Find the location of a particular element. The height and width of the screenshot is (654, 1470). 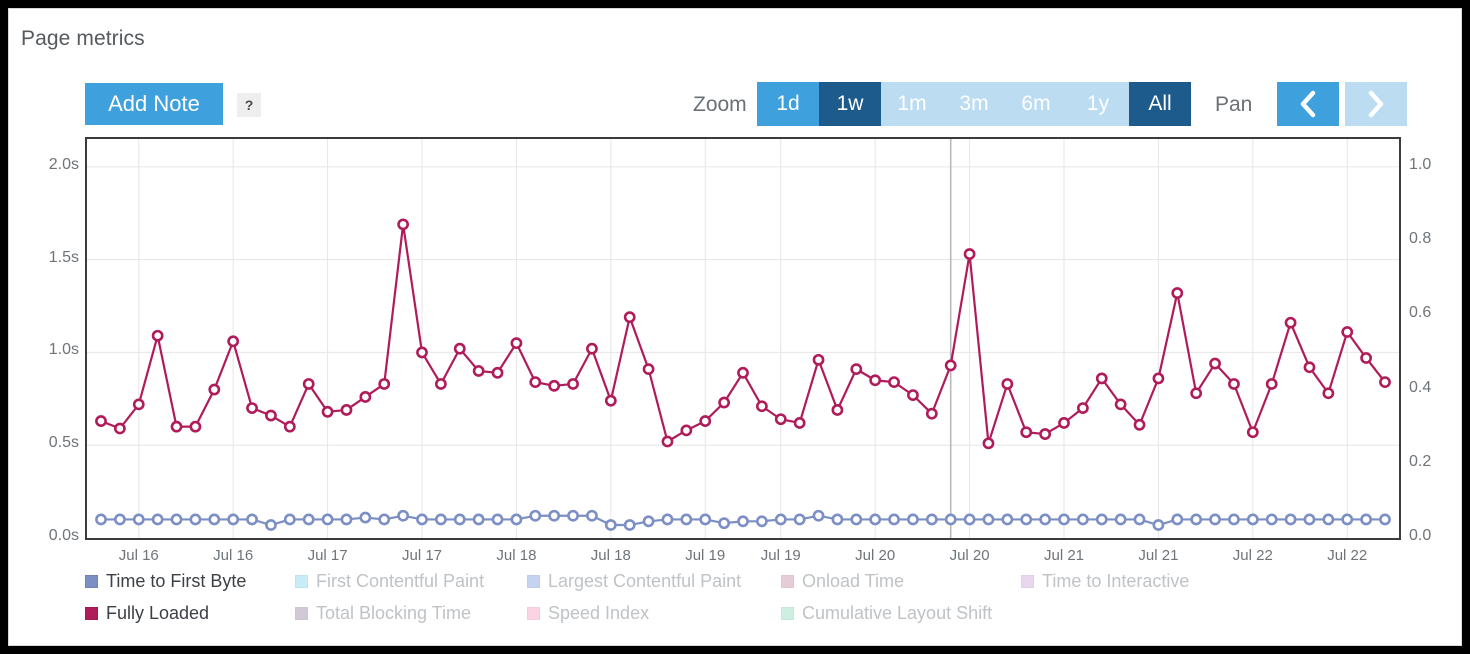

legend-item: Time to First Byte is located at coordinates (190, 581).